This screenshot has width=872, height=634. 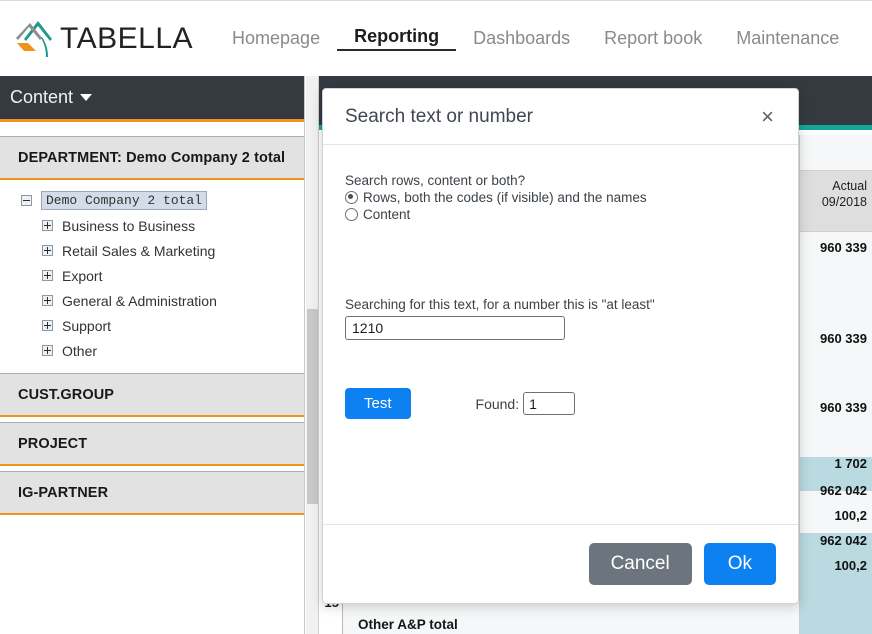 What do you see at coordinates (82, 275) in the screenshot?
I see `tree-node-label: Export` at bounding box center [82, 275].